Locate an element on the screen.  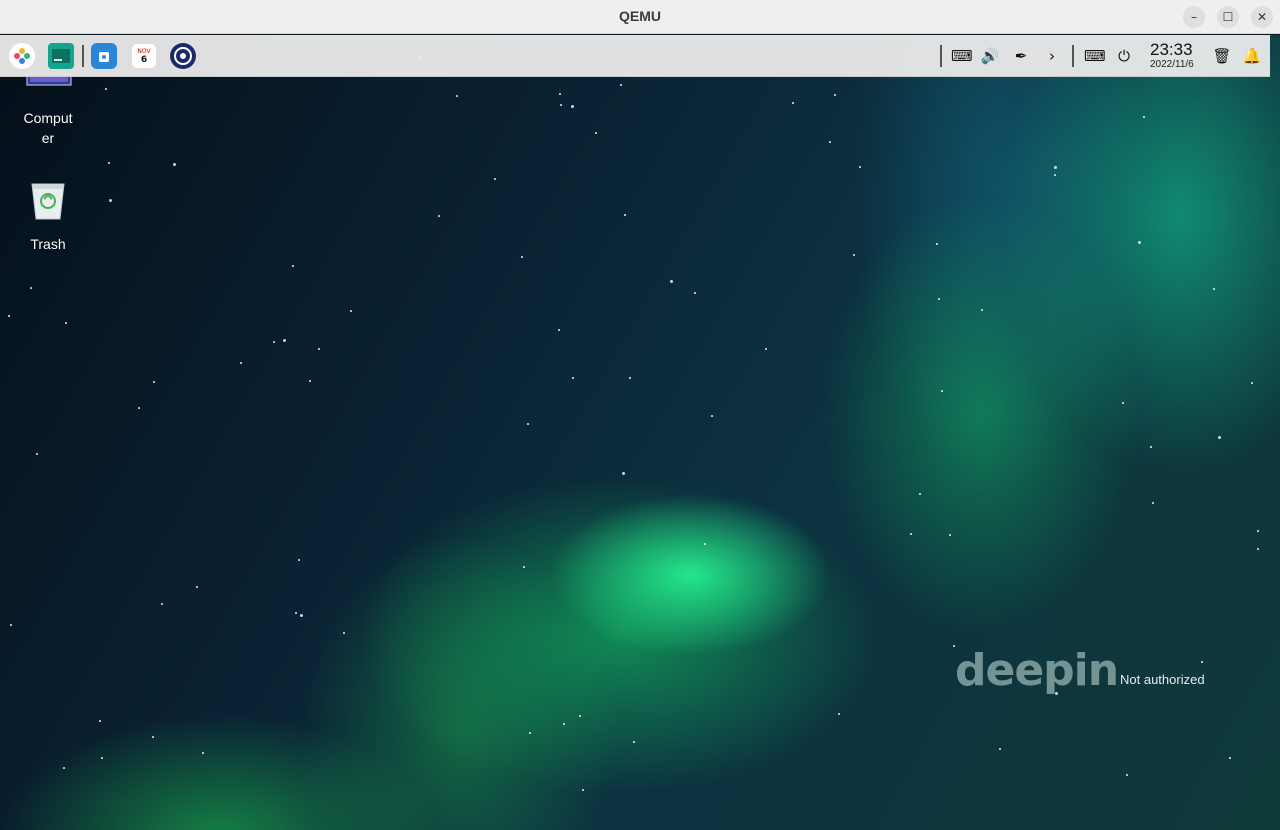
minimize-button: – is located at coordinates (1194, 17).